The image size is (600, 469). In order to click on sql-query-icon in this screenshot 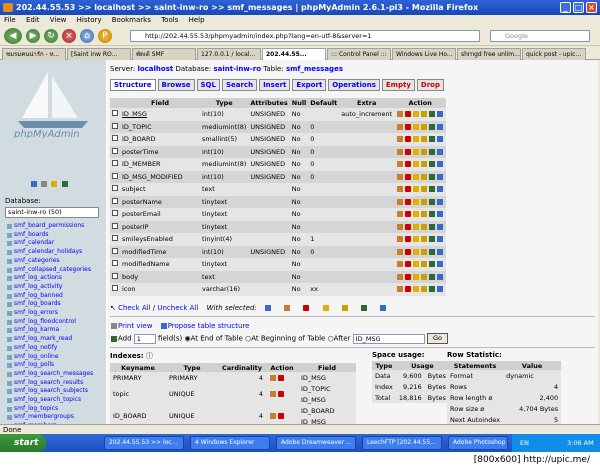, I will do `click(44, 184)`.